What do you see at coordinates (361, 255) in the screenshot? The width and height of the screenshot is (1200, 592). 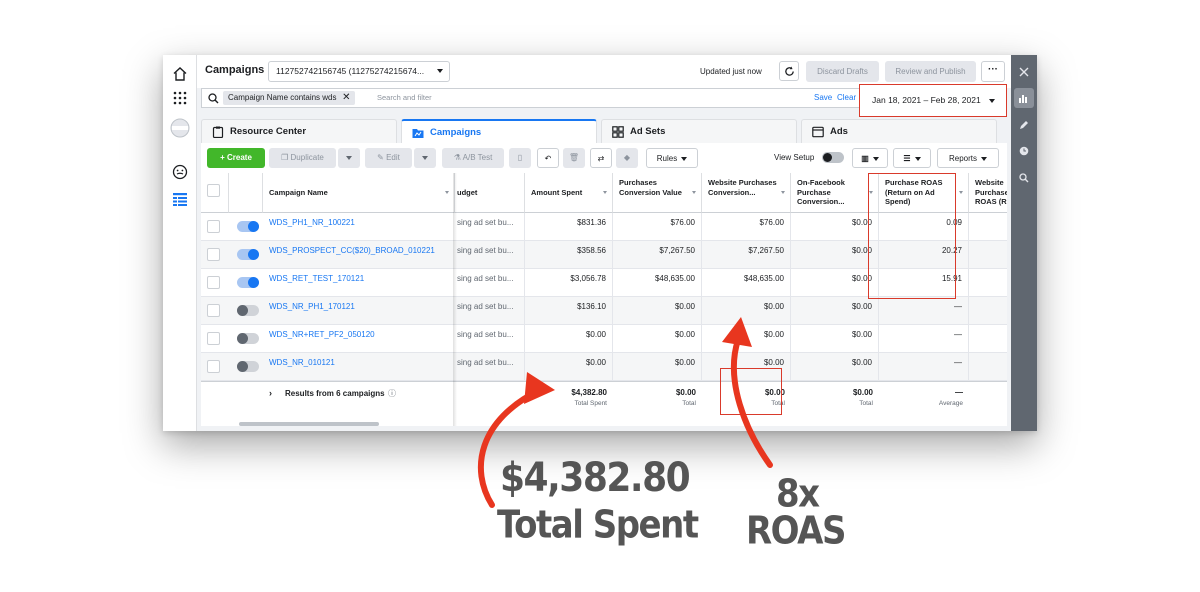 I see `campaign-name-link: WDS_PROSPECT_CC($20)_BROAD_010221` at bounding box center [361, 255].